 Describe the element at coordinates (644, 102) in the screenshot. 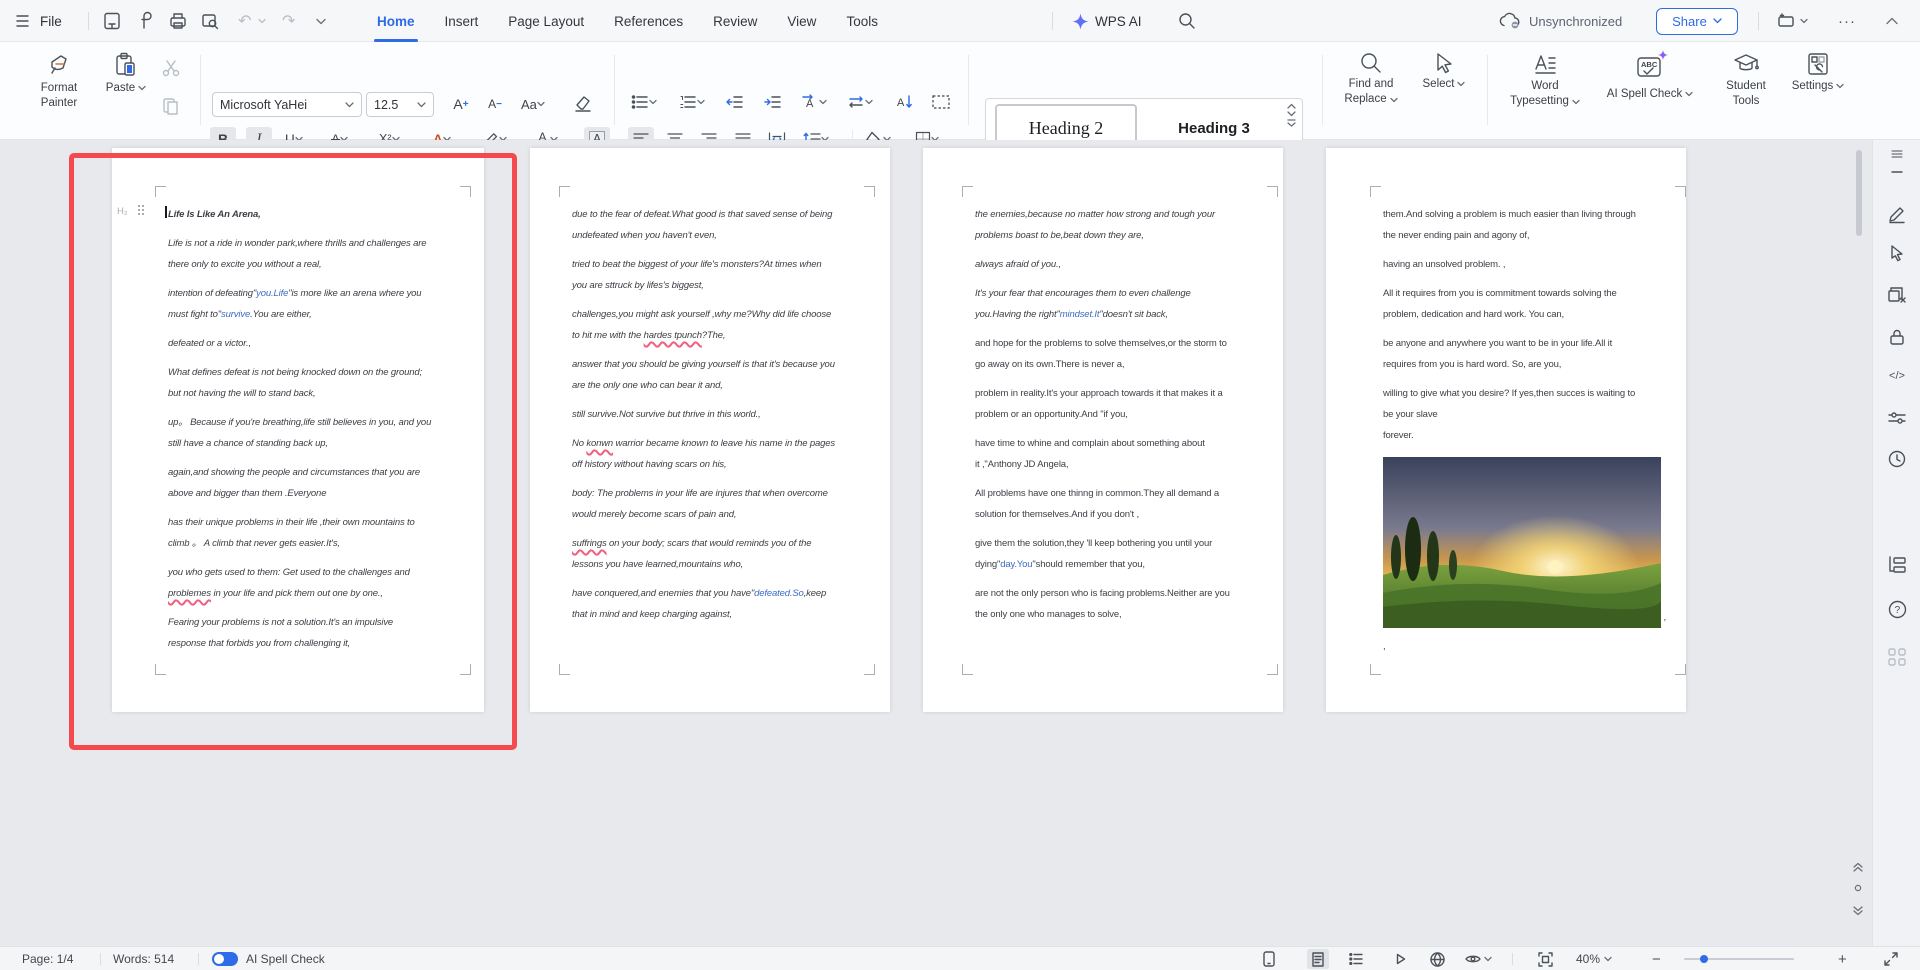

I see `bullets-button` at that location.